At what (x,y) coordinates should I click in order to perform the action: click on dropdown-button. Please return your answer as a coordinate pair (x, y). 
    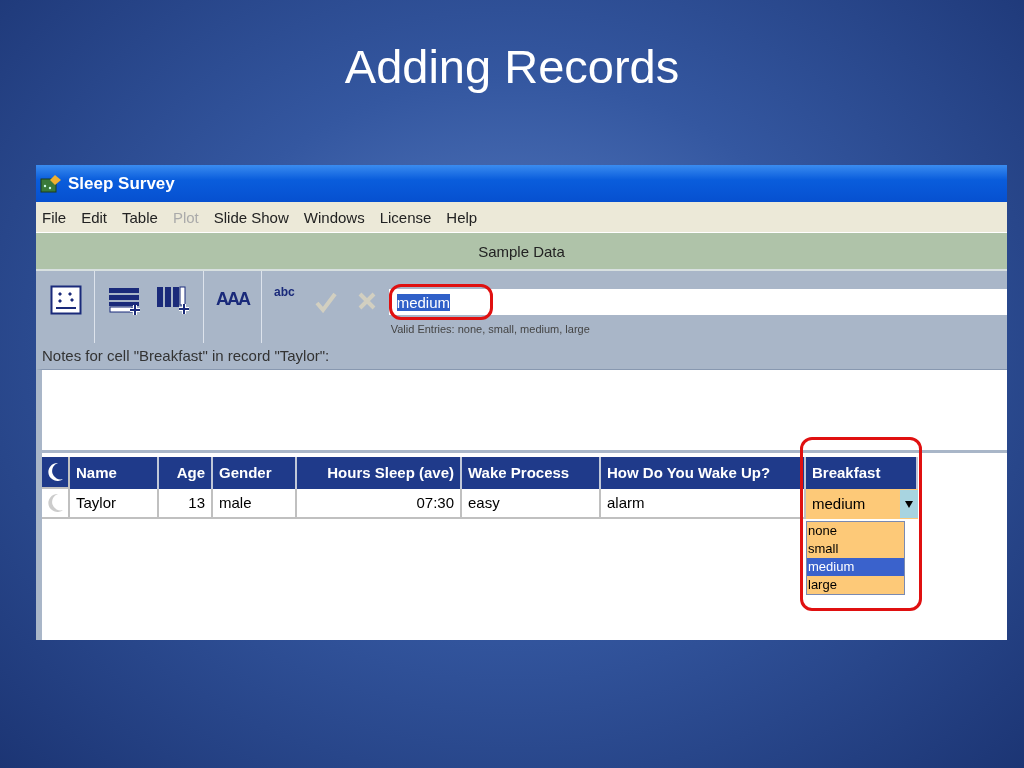
    Looking at the image, I should click on (909, 504).